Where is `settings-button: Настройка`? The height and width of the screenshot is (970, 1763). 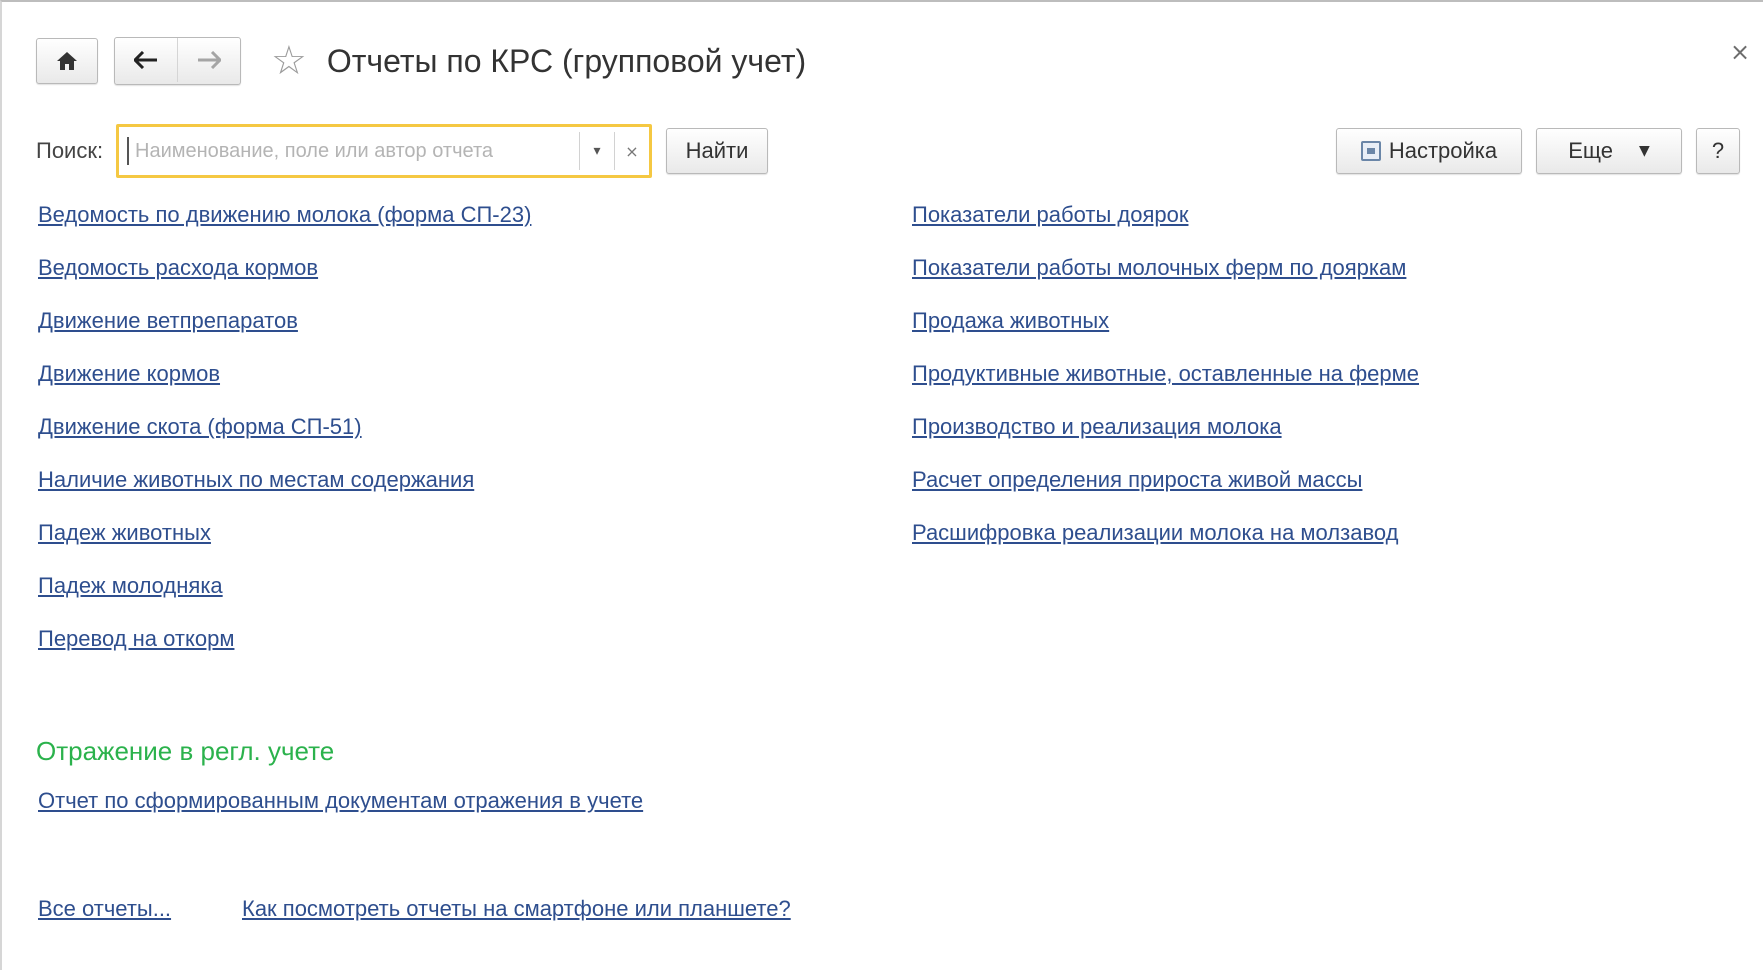
settings-button: Настройка is located at coordinates (1429, 151).